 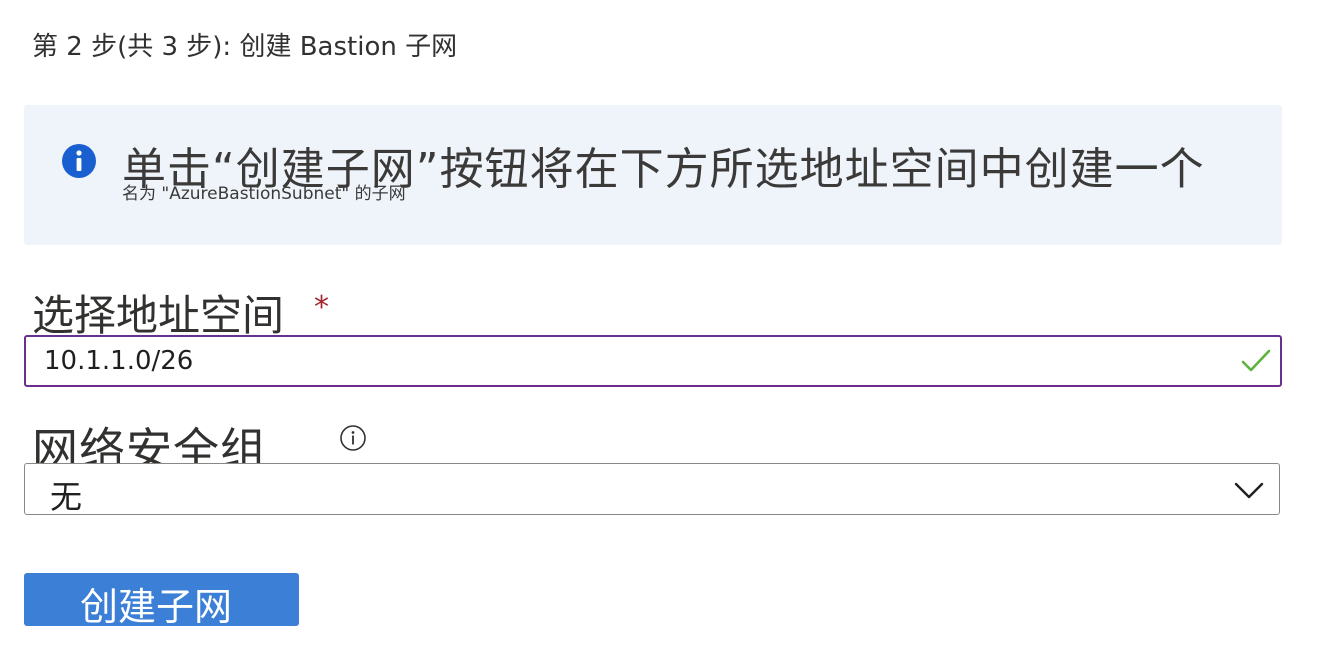 I want to click on step-title: 第 2 步(共 3 步): 创建 Bastion 子网, so click(x=245, y=47).